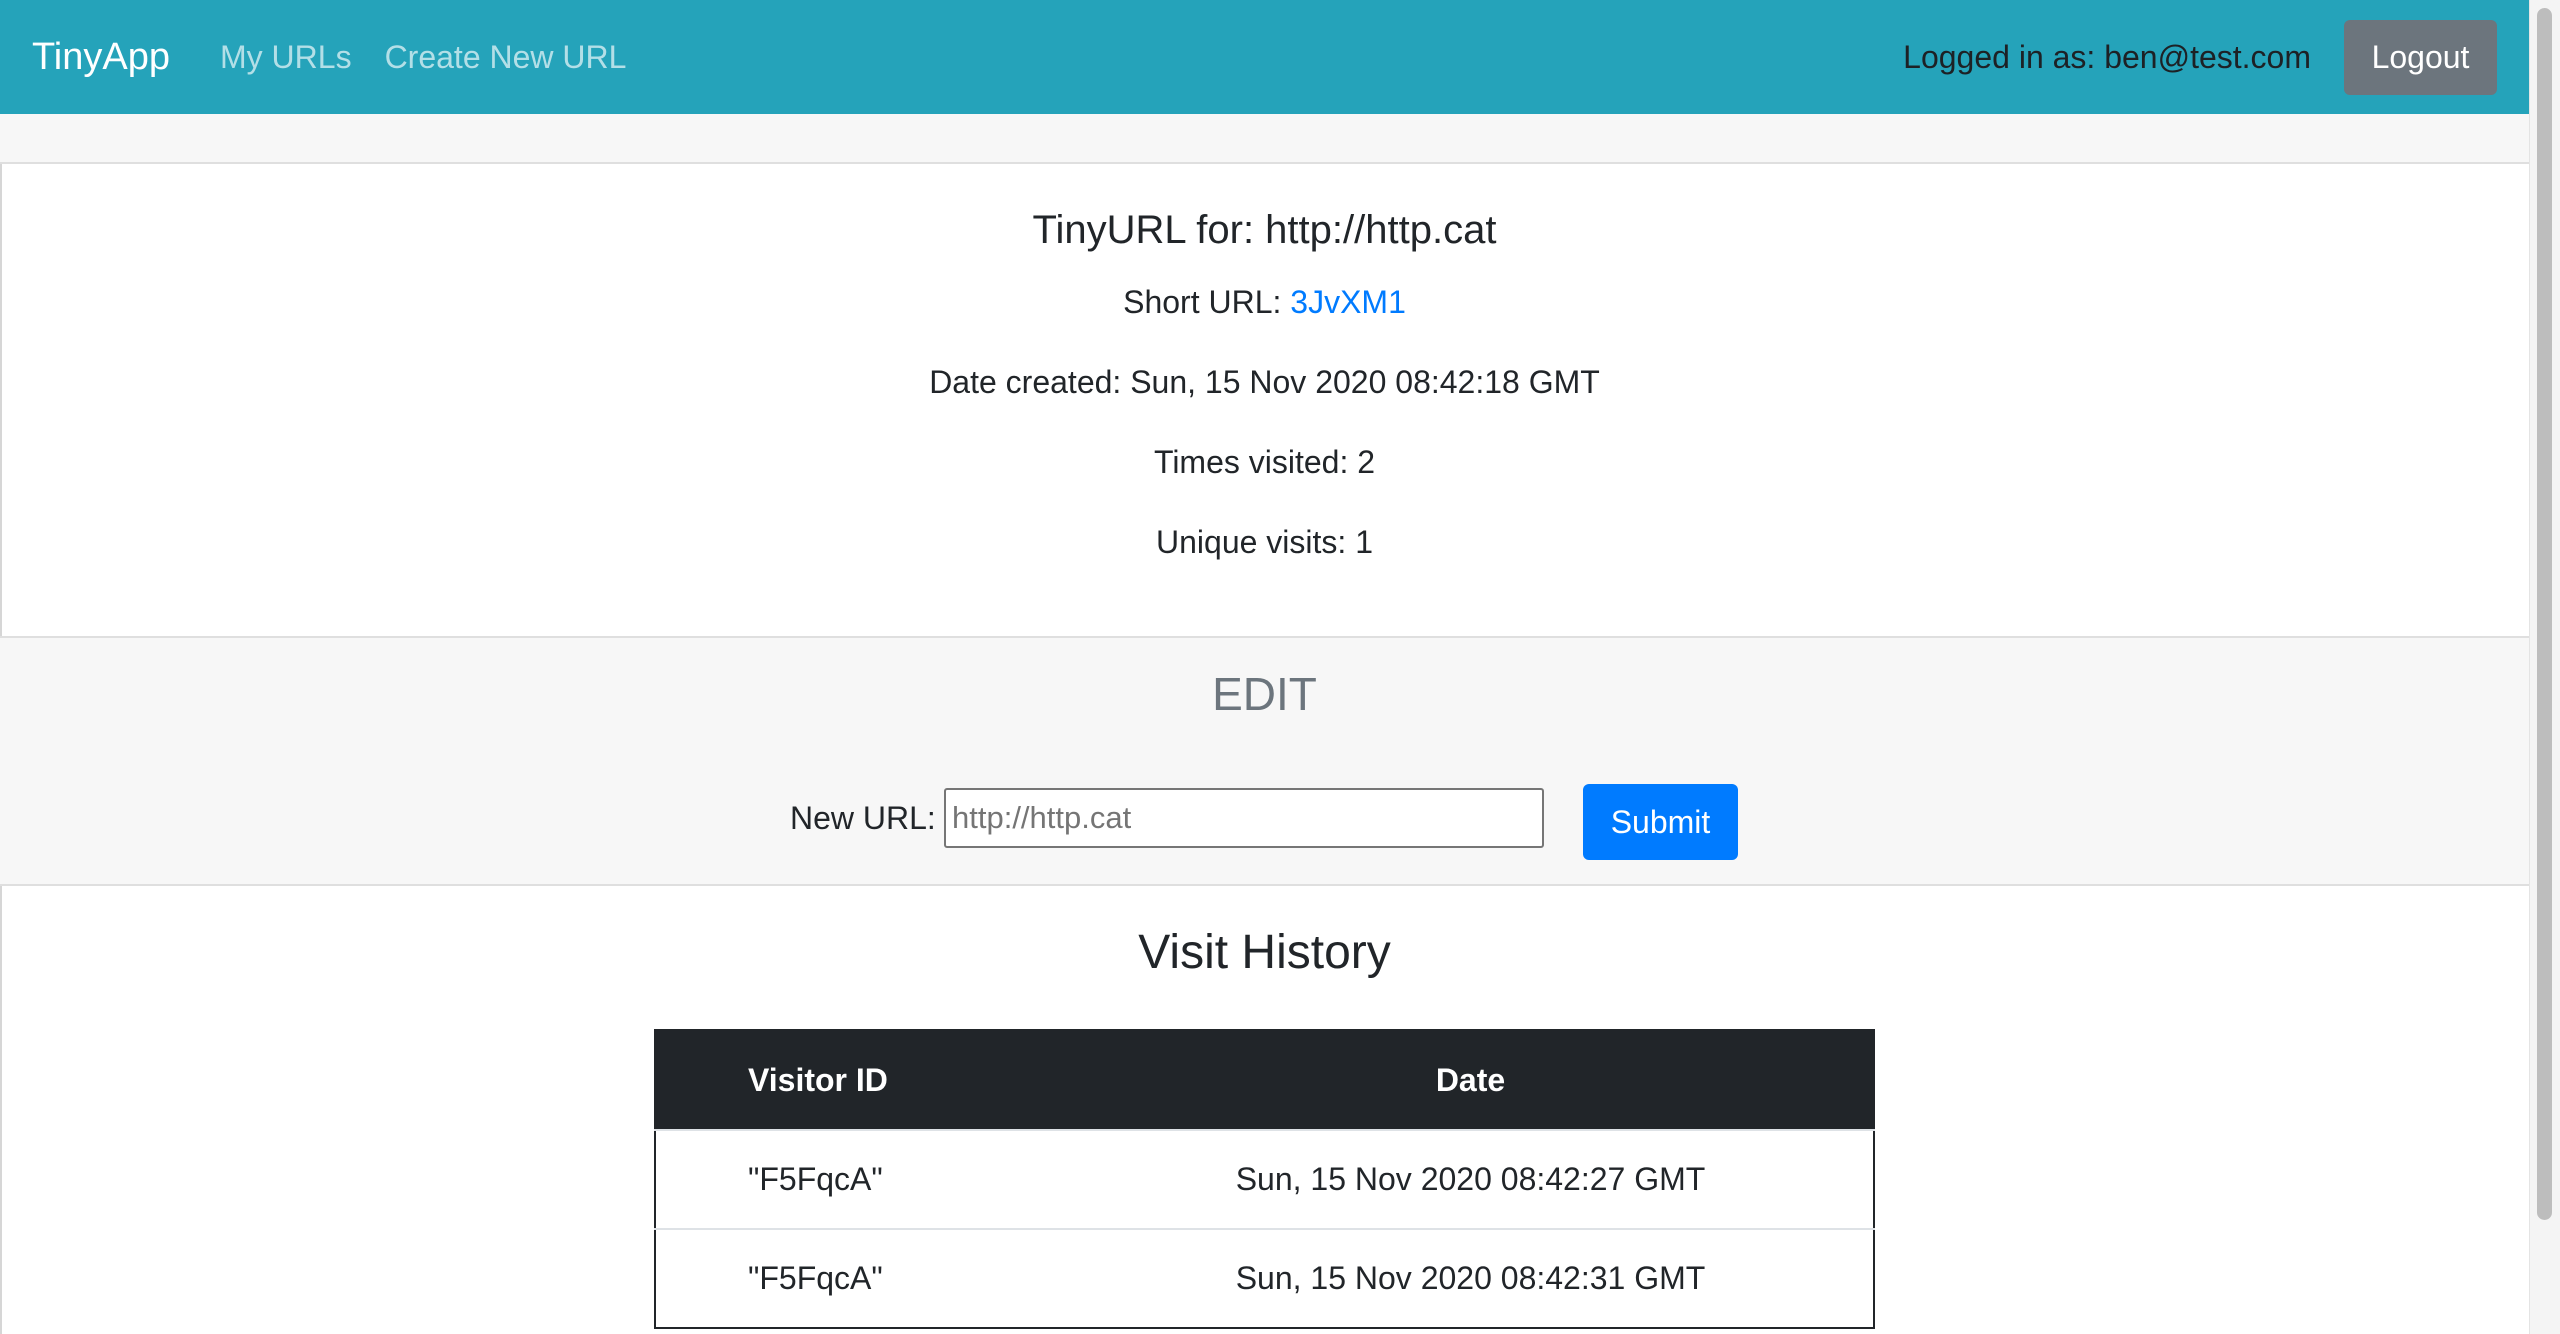  I want to click on column-header-visitor-id: Visitor ID, so click(861, 1080).